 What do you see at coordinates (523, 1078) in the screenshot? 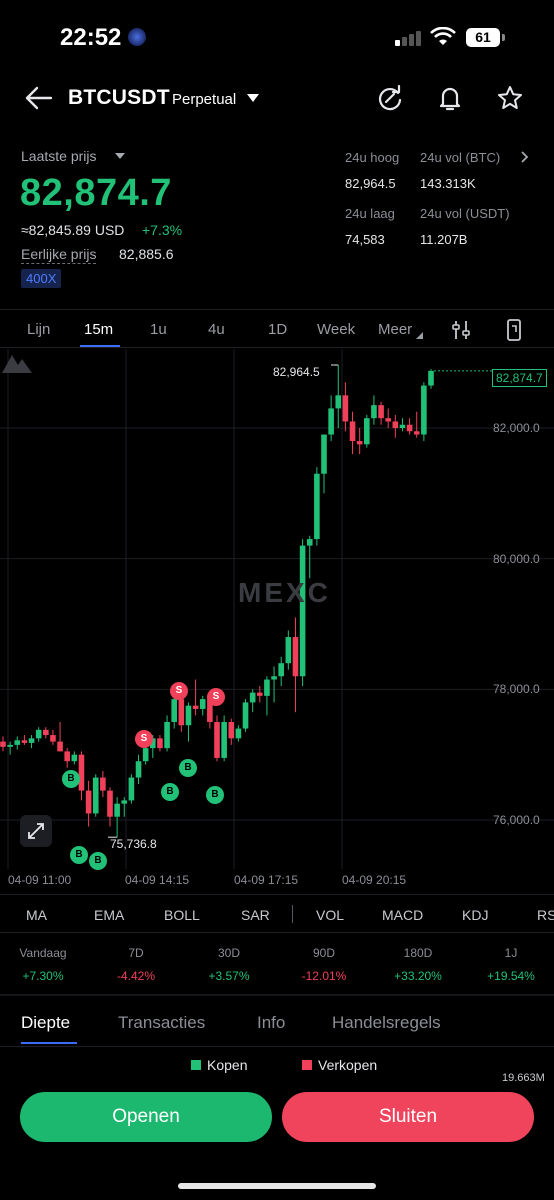
I see `depth-axis-value: 19.663M` at bounding box center [523, 1078].